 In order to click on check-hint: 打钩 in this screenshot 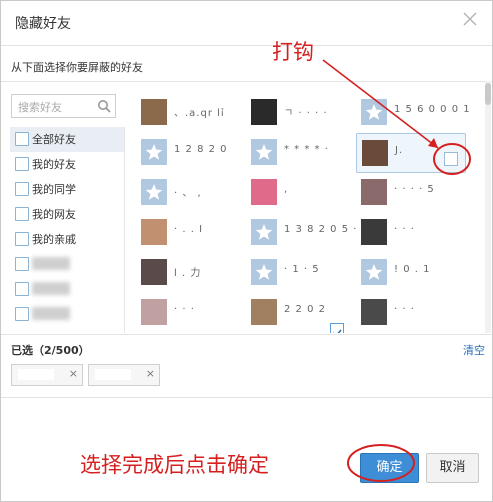, I will do `click(293, 52)`.